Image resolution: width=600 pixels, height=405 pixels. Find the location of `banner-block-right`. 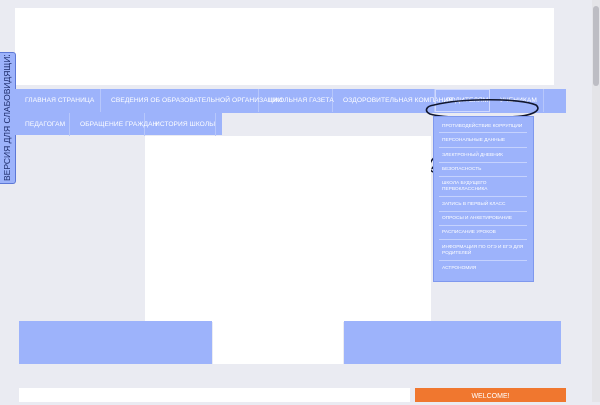

banner-block-right is located at coordinates (452, 342).